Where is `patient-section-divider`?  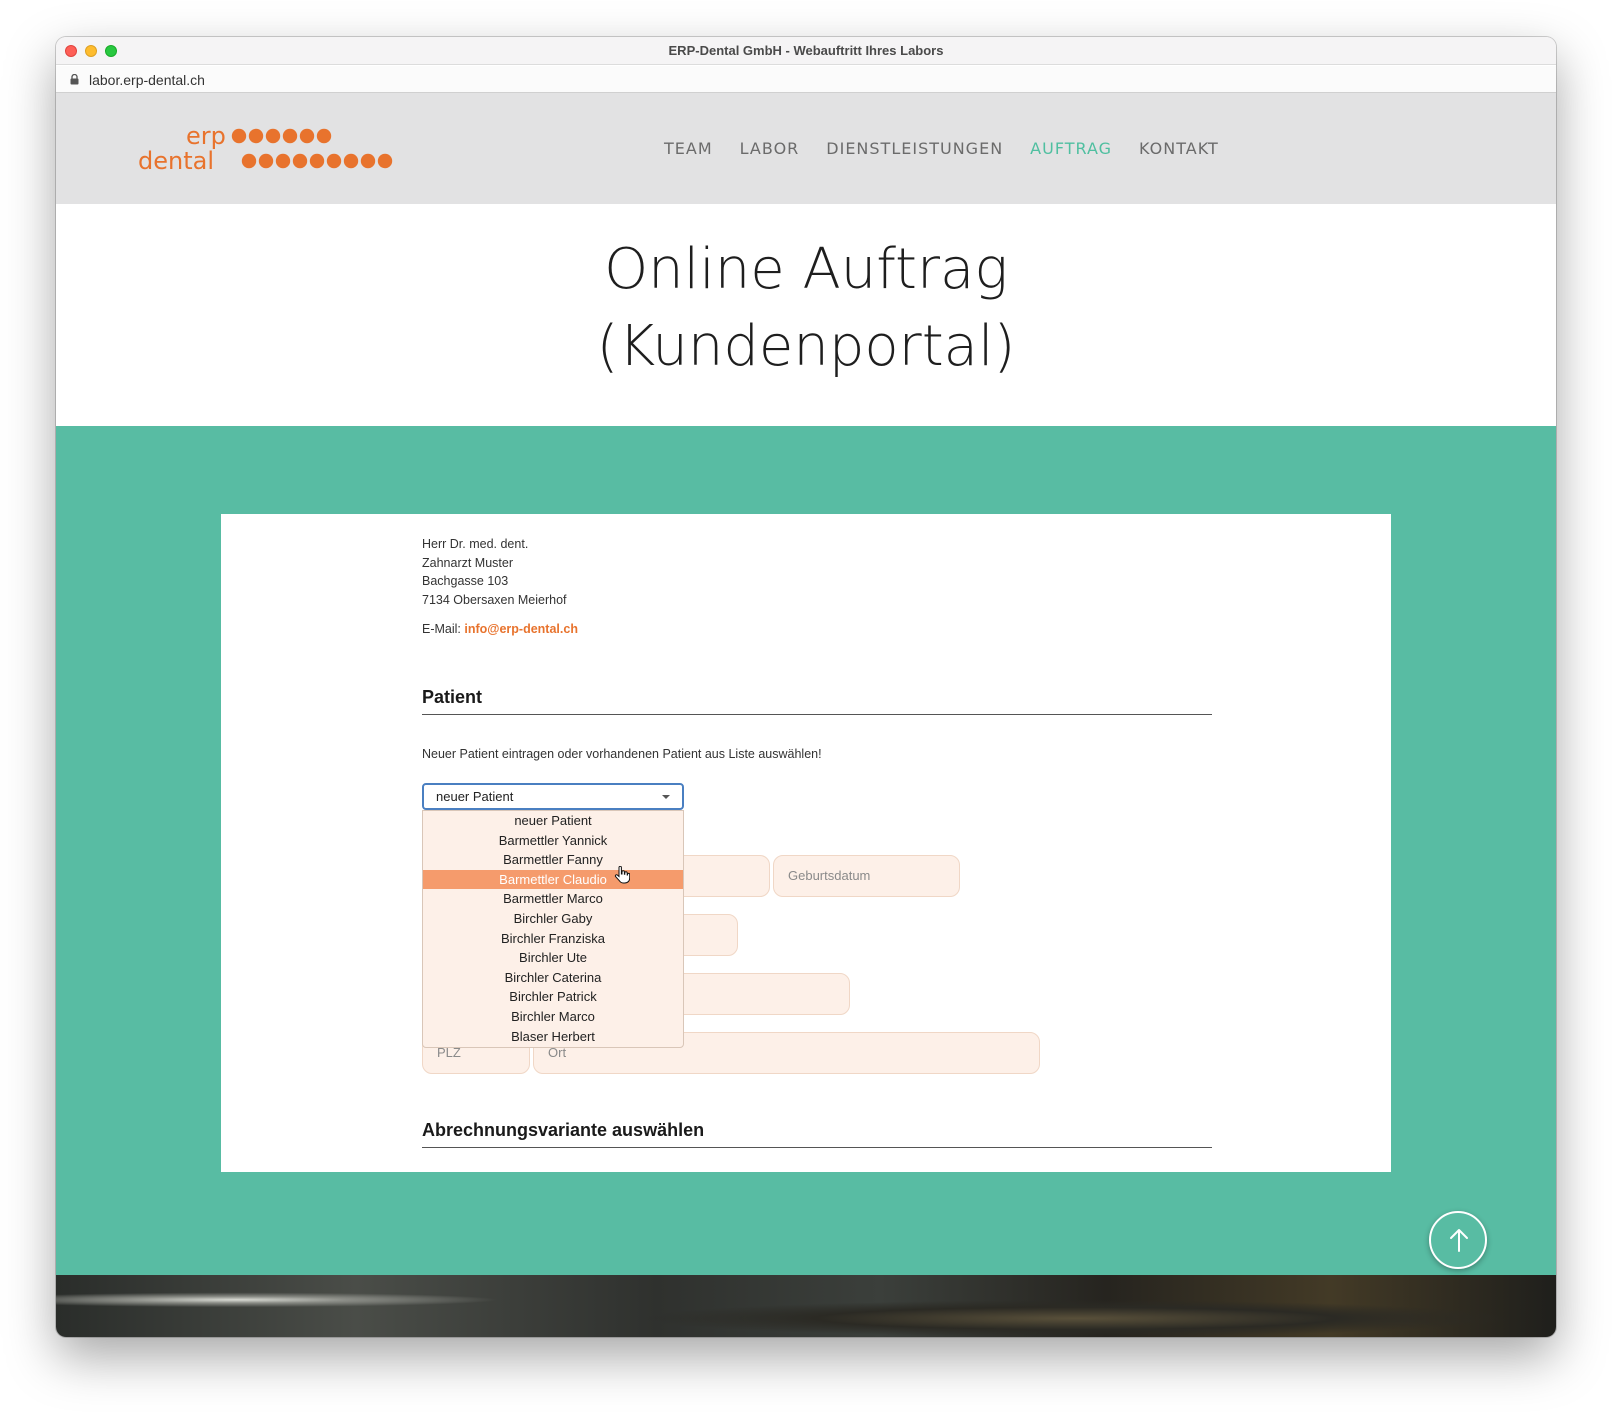
patient-section-divider is located at coordinates (817, 714).